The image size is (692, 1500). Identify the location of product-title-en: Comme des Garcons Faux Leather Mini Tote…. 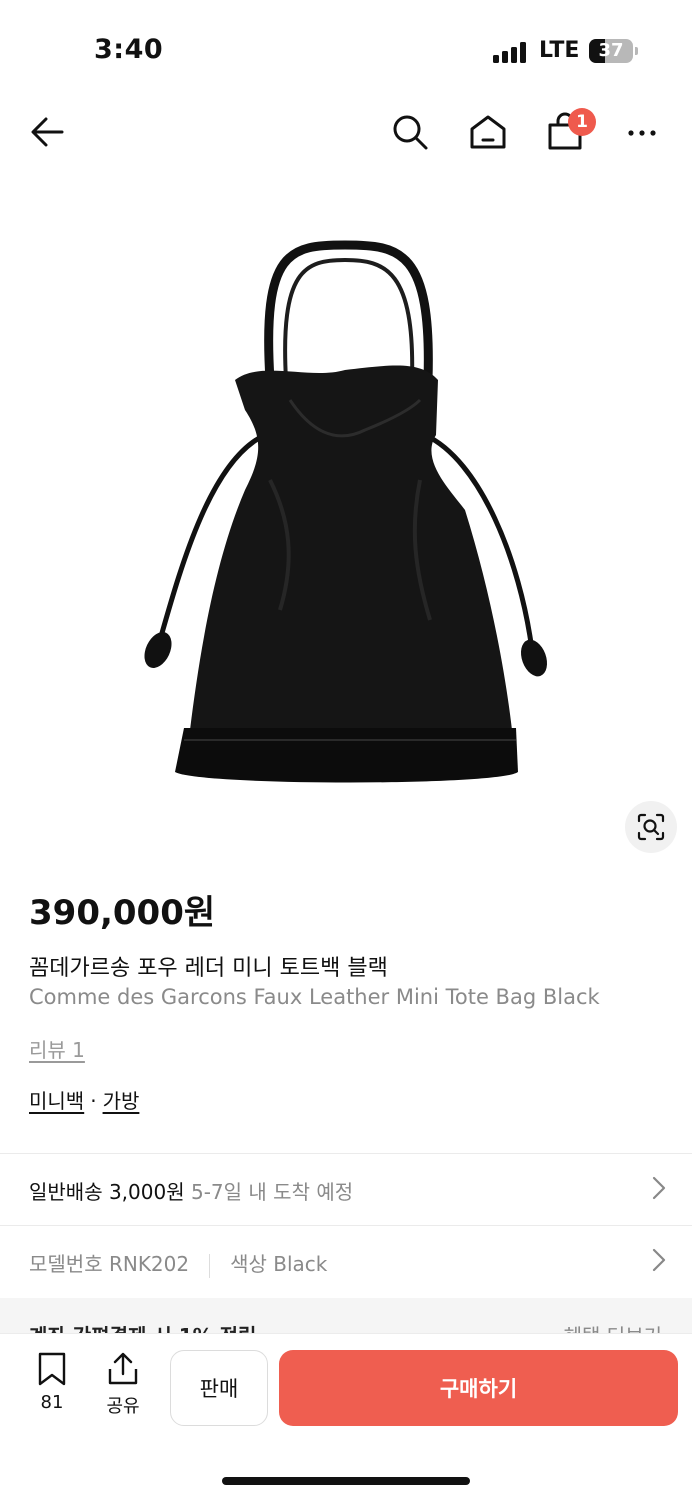
(314, 997).